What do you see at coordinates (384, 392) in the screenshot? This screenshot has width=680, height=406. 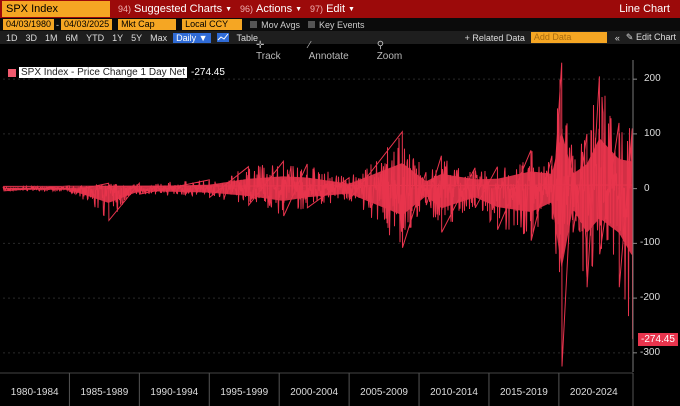 I see `x-tick-label: 2005-2009` at bounding box center [384, 392].